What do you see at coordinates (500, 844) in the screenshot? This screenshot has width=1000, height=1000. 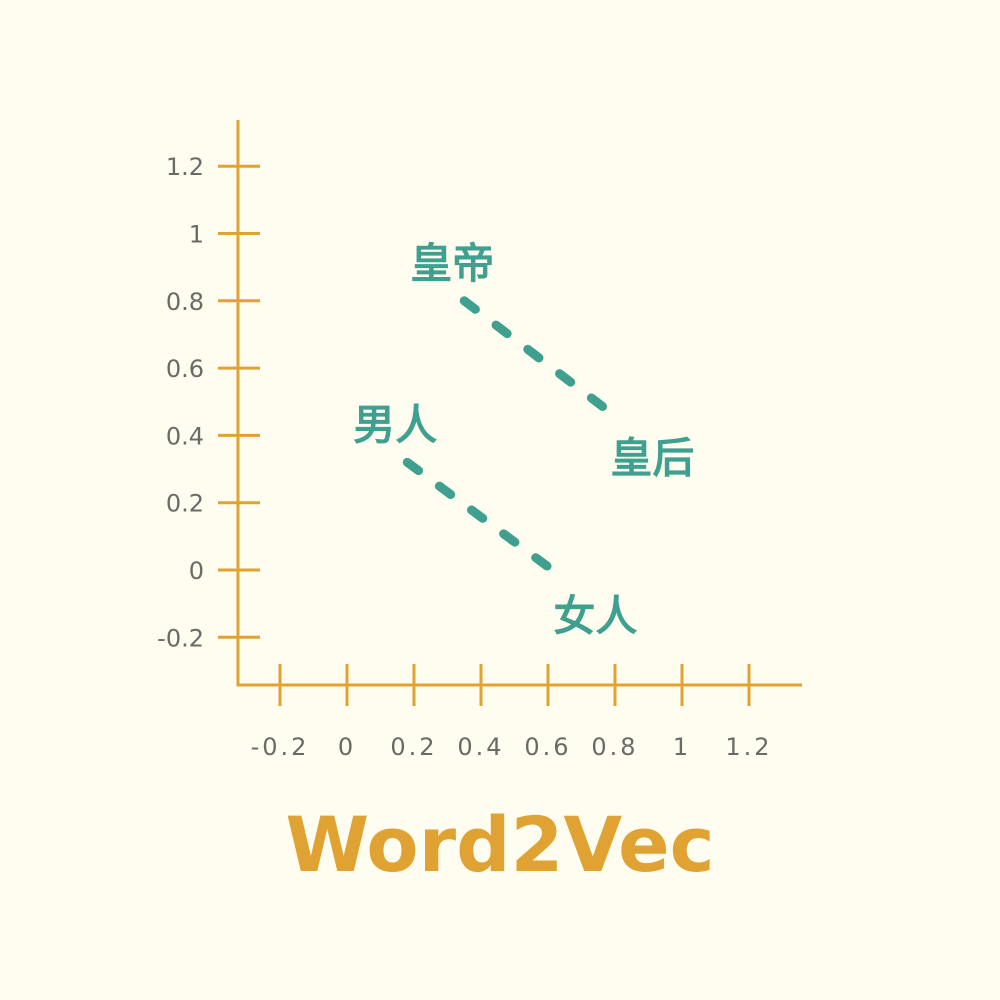 I see `chart-title: Word2Vec` at bounding box center [500, 844].